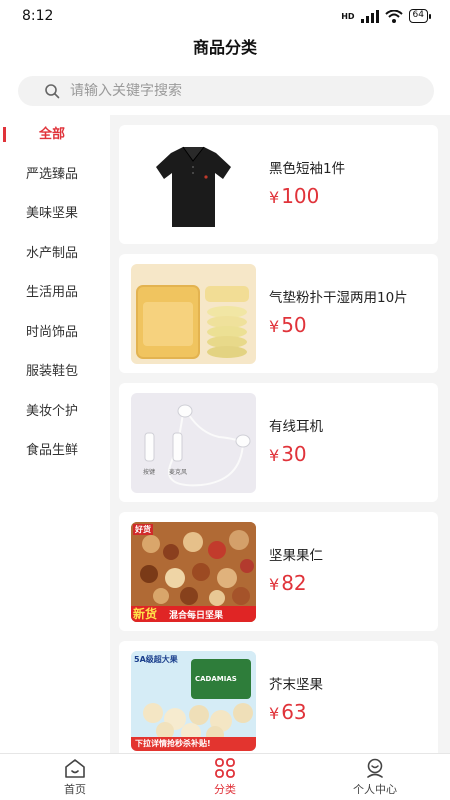 The height and width of the screenshot is (800, 450). Describe the element at coordinates (375, 768) in the screenshot. I see `user-icon` at that location.